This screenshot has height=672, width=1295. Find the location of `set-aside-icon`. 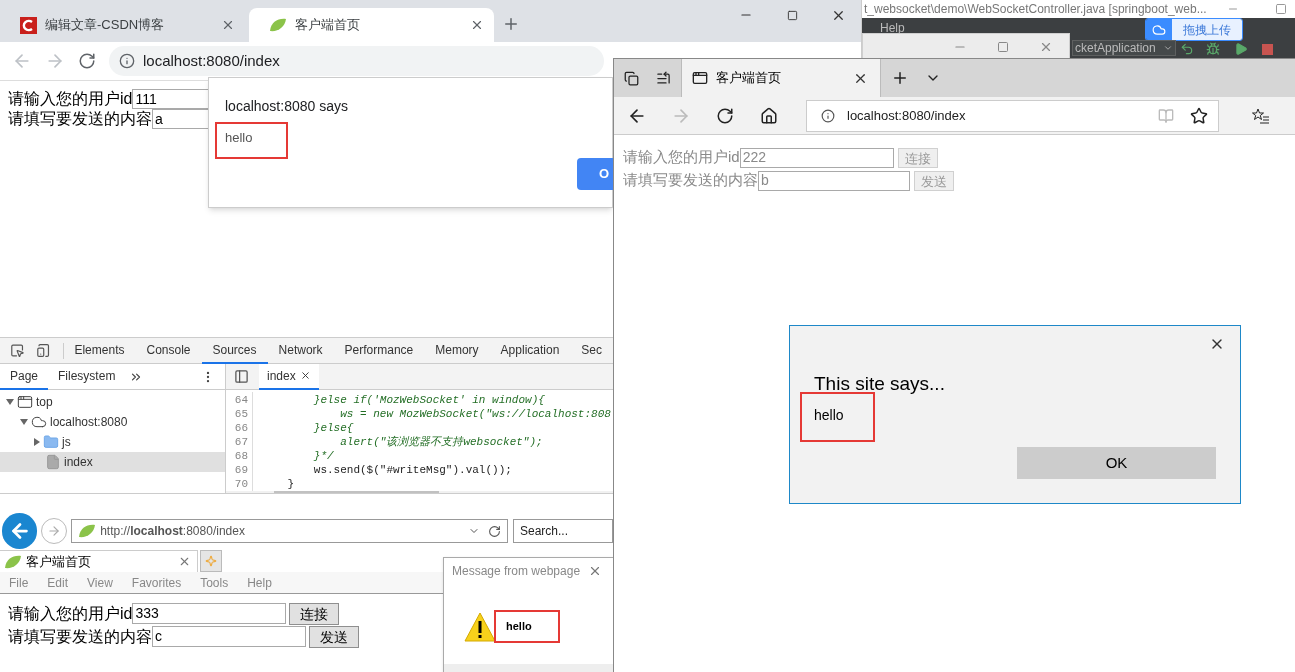

set-aside-icon is located at coordinates (663, 78).